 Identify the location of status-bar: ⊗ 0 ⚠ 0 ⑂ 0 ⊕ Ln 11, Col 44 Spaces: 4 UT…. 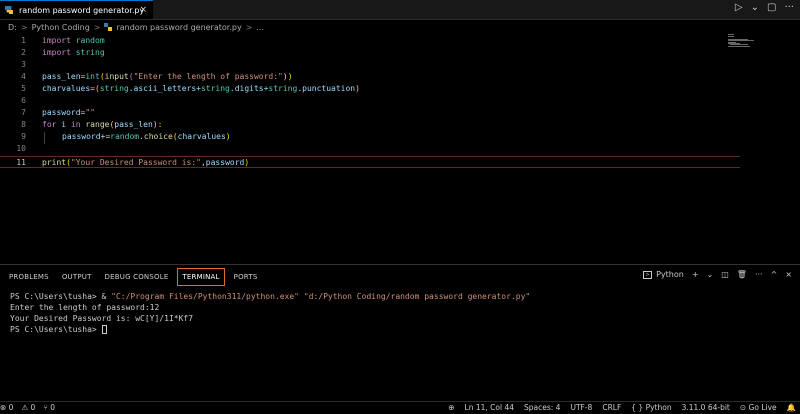
(400, 407).